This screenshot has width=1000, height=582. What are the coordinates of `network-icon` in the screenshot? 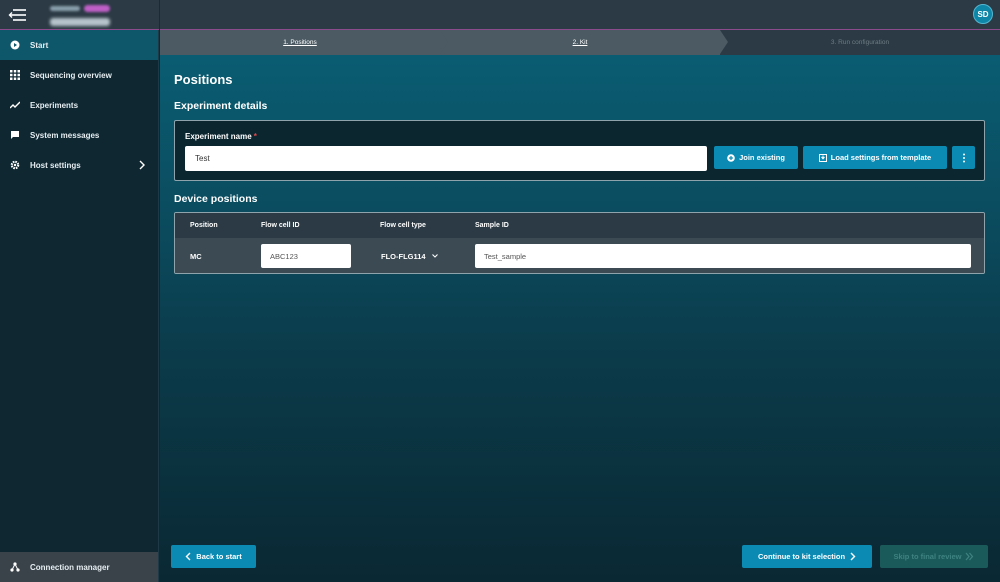 It's located at (15, 567).